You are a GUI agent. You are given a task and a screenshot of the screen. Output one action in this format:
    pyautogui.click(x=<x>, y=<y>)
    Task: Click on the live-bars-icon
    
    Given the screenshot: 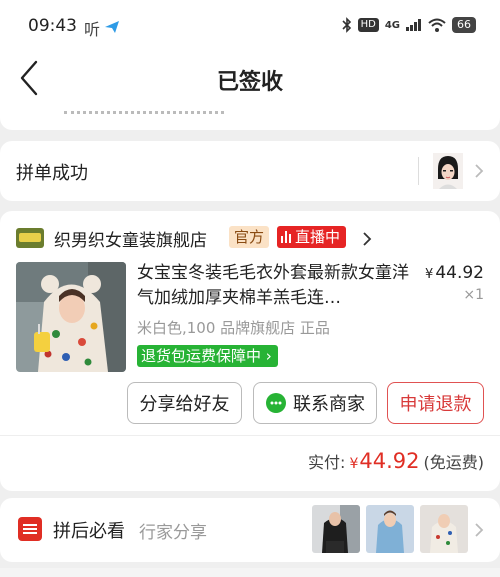 What is the action you would take?
    pyautogui.click(x=286, y=237)
    